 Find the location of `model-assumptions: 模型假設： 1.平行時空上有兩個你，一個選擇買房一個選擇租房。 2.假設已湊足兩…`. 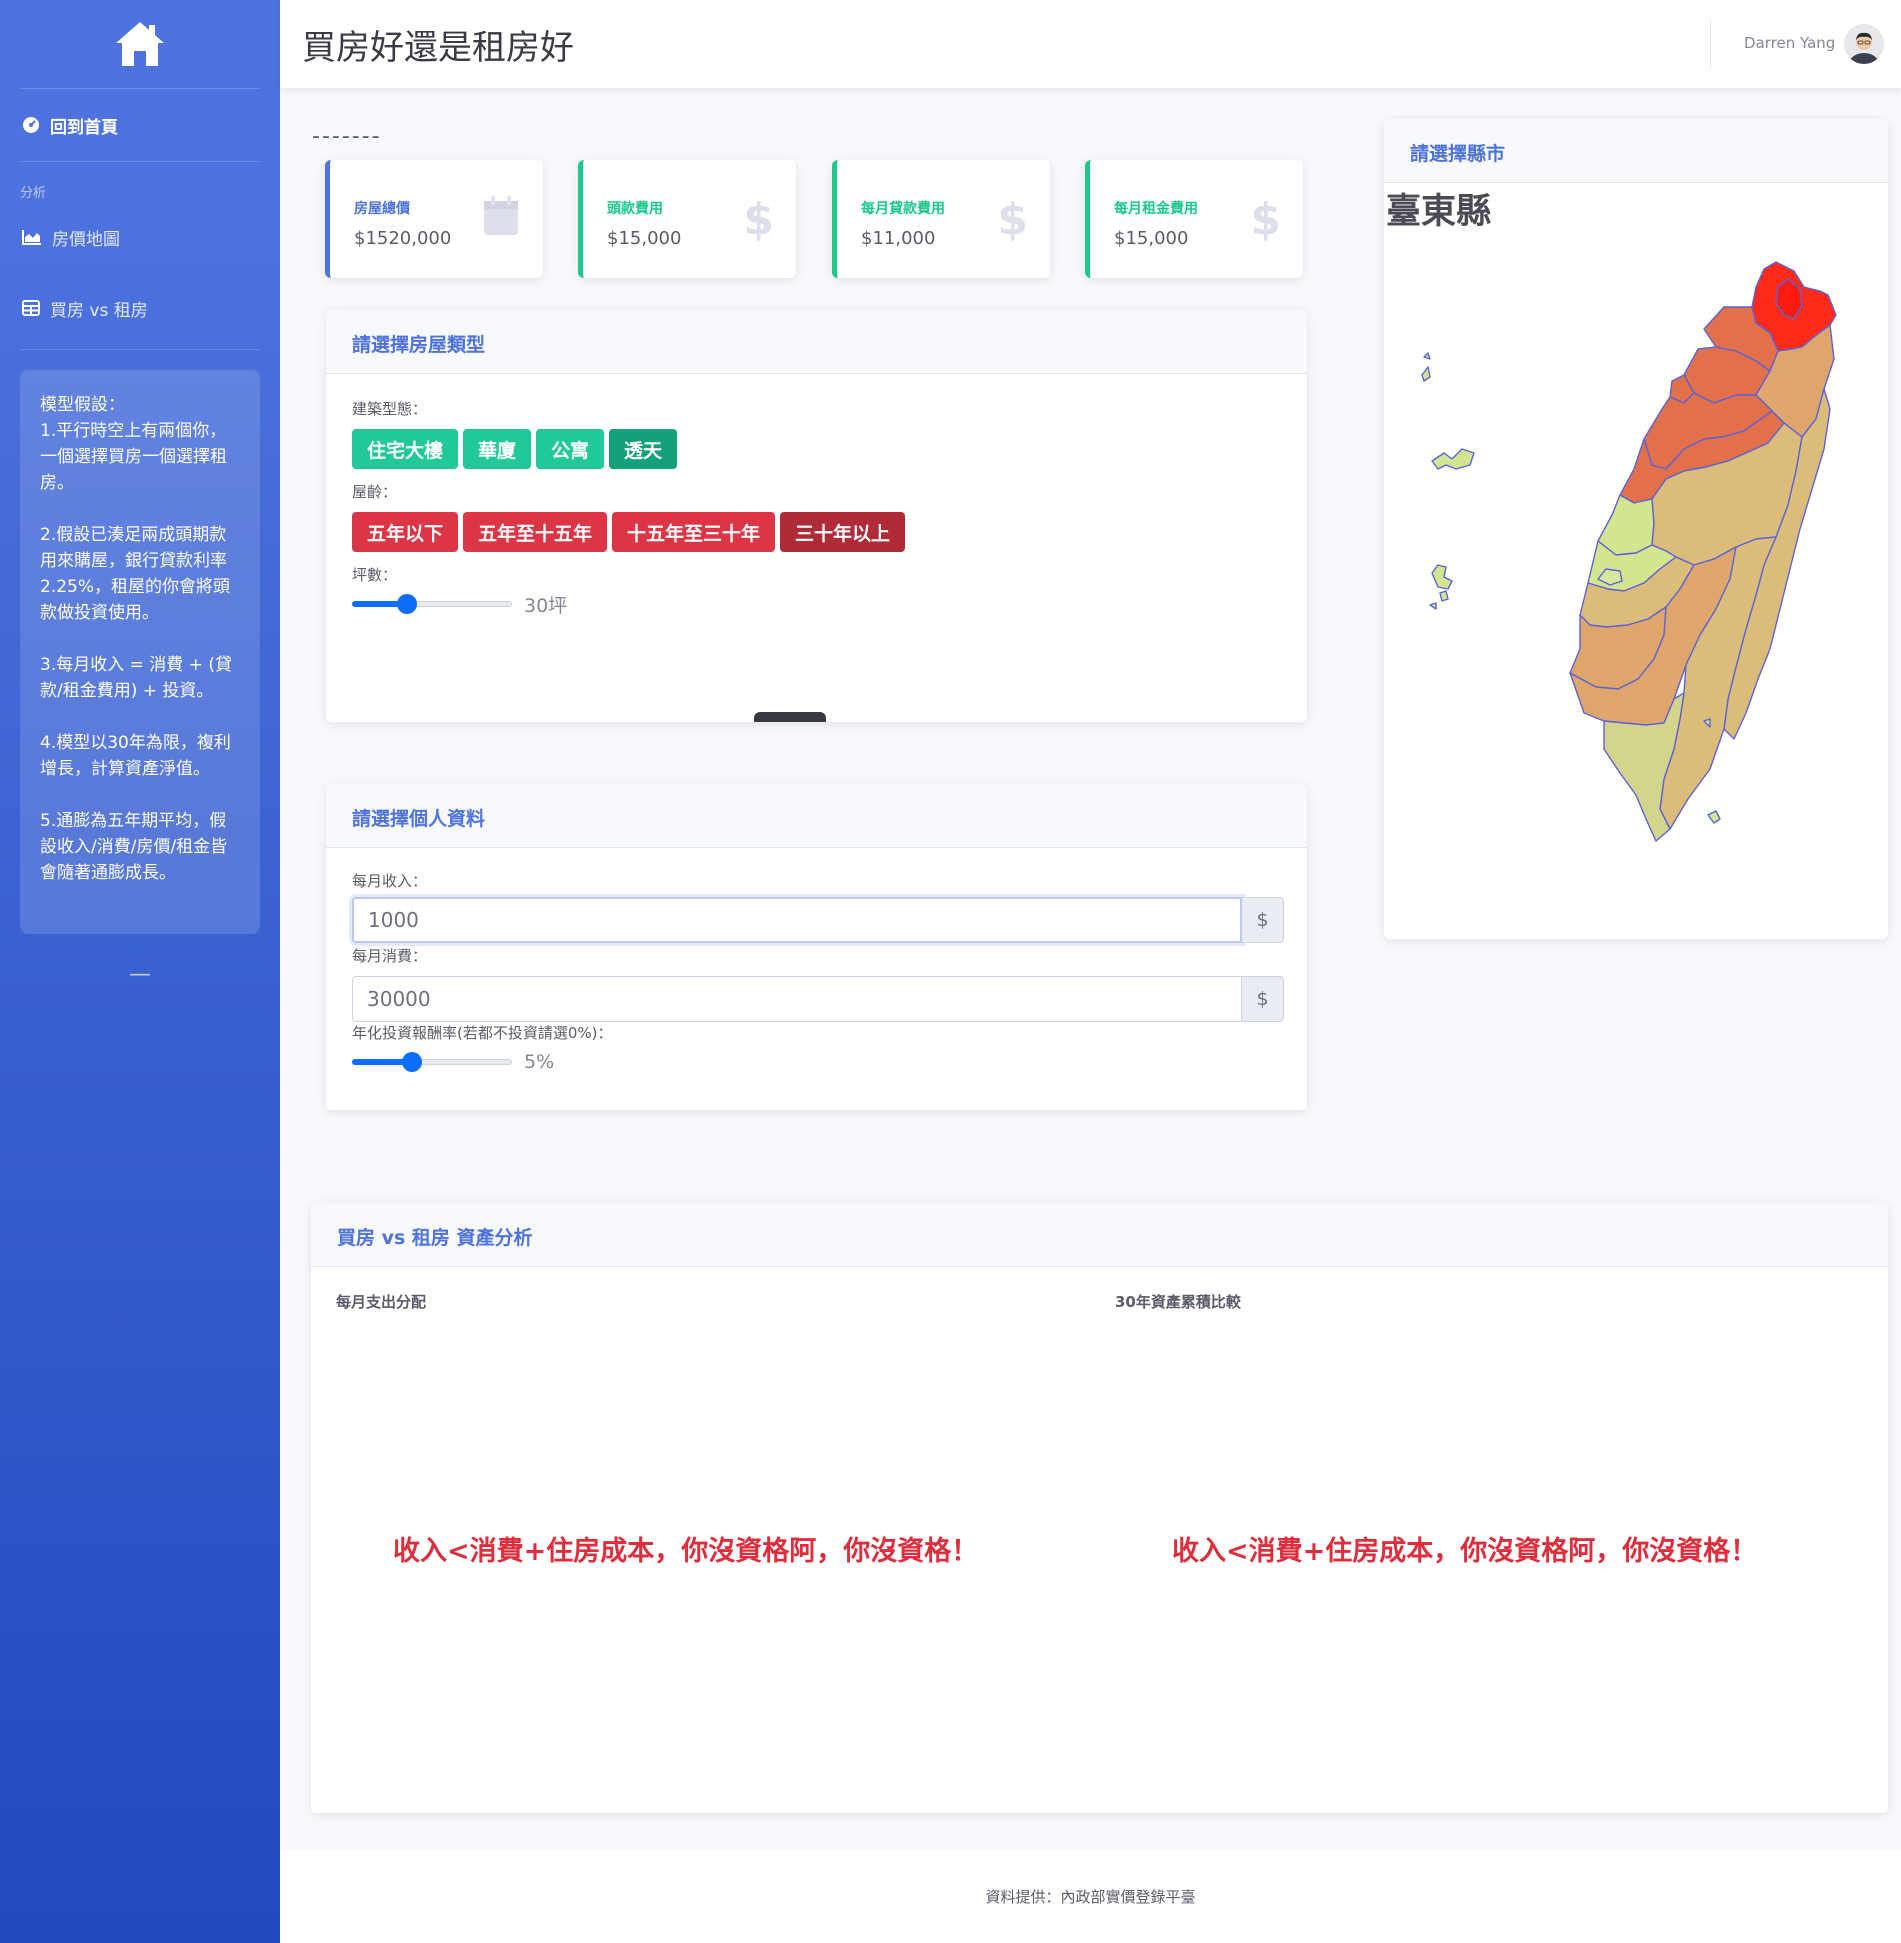

model-assumptions: 模型假設： 1.平行時空上有兩個你，一個選擇買房一個選擇租房。 2.假設已湊足兩… is located at coordinates (140, 652).